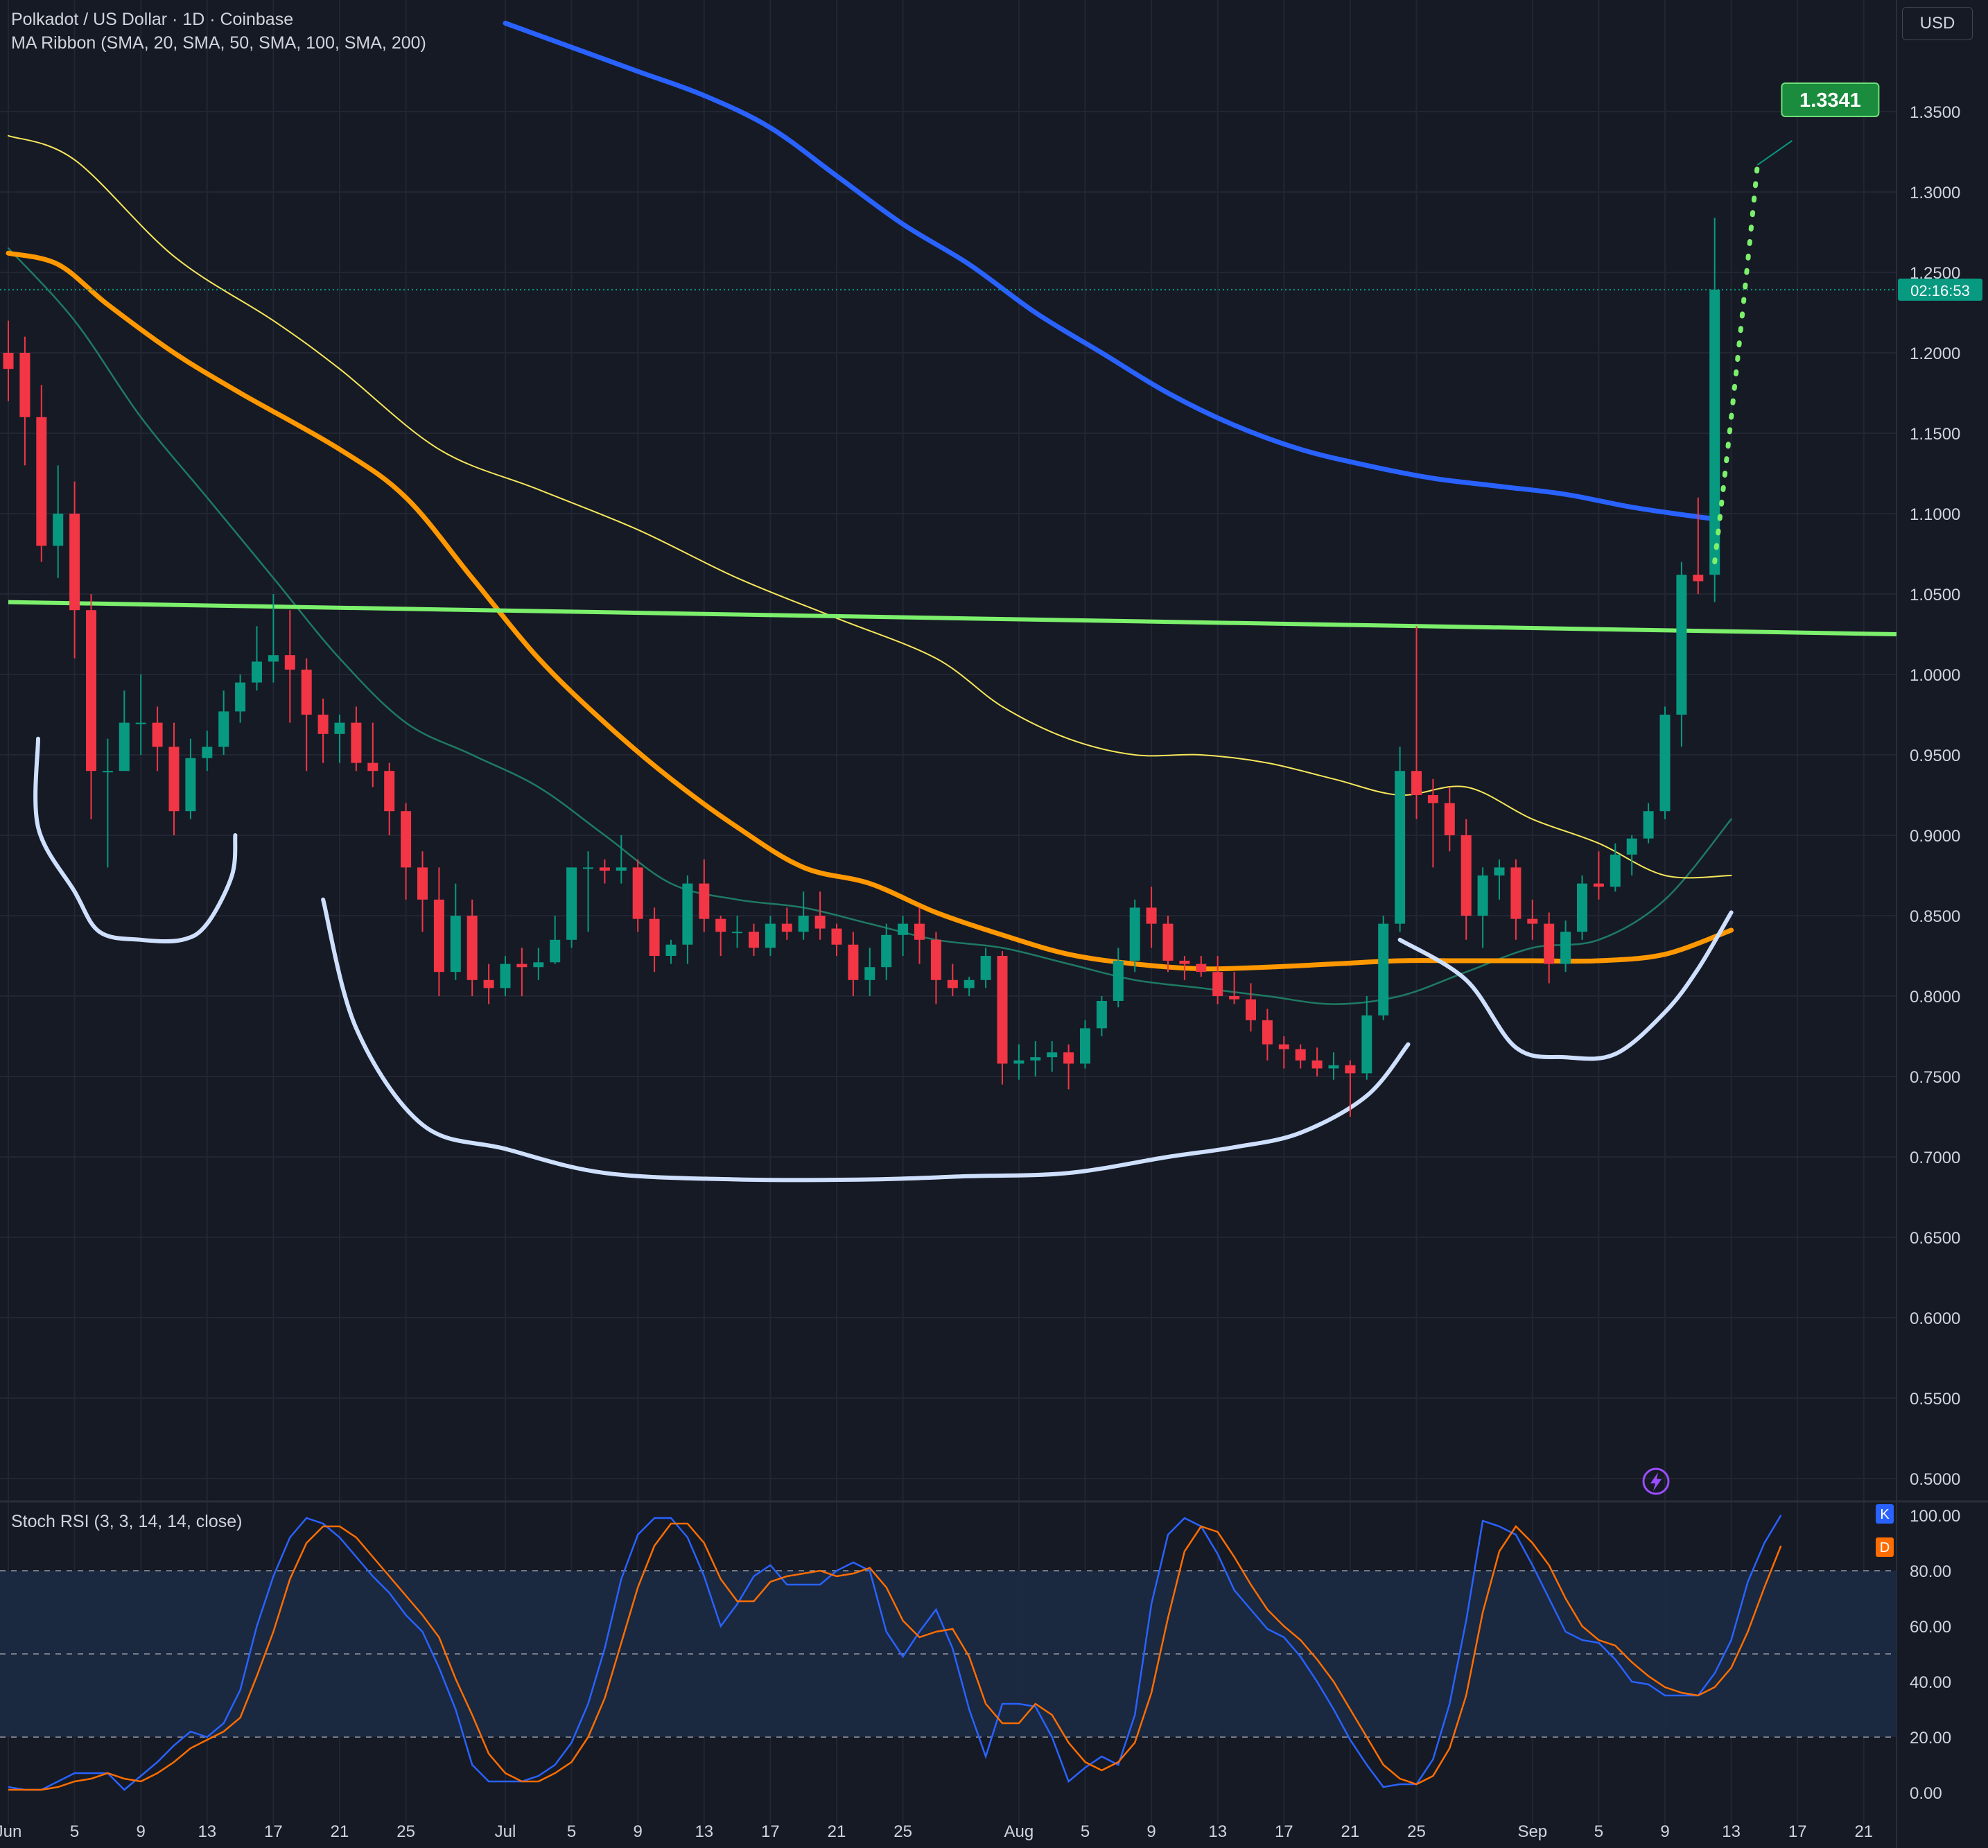  What do you see at coordinates (1935, 354) in the screenshot?
I see `price-tick-label: 1.2000` at bounding box center [1935, 354].